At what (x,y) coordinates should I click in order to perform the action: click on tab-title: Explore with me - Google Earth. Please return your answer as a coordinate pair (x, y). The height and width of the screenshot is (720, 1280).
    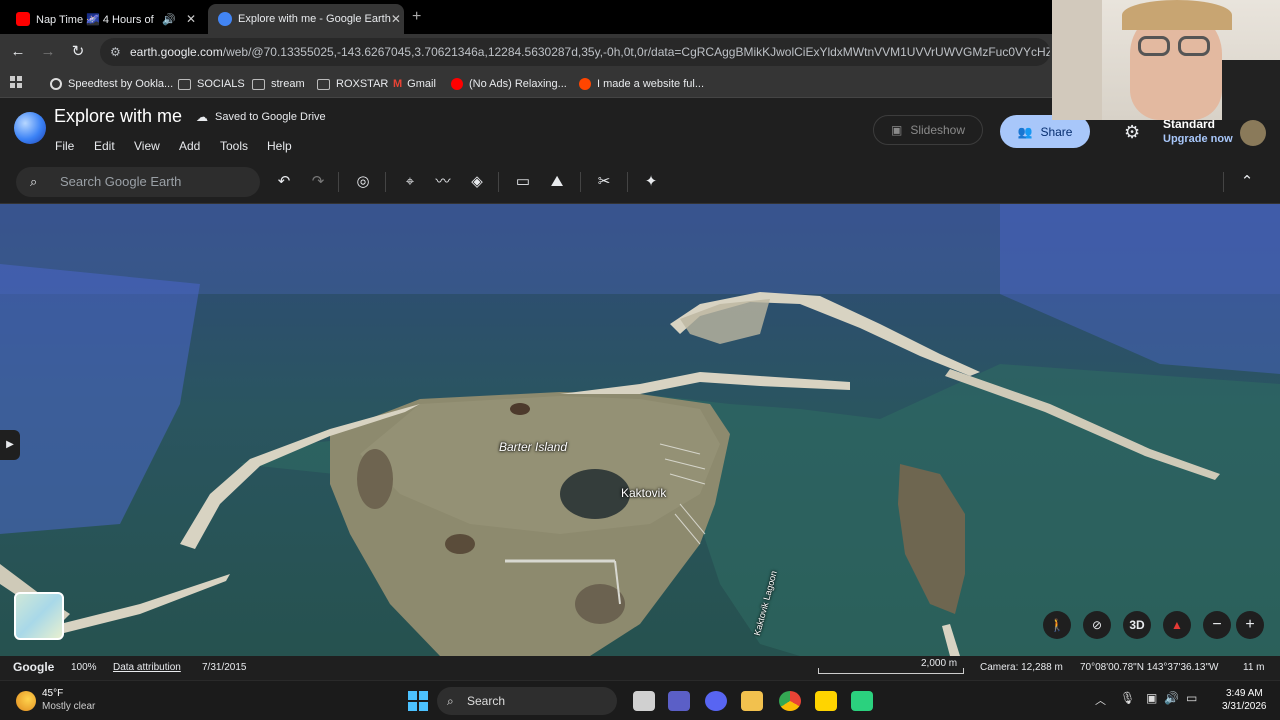
    Looking at the image, I should click on (314, 19).